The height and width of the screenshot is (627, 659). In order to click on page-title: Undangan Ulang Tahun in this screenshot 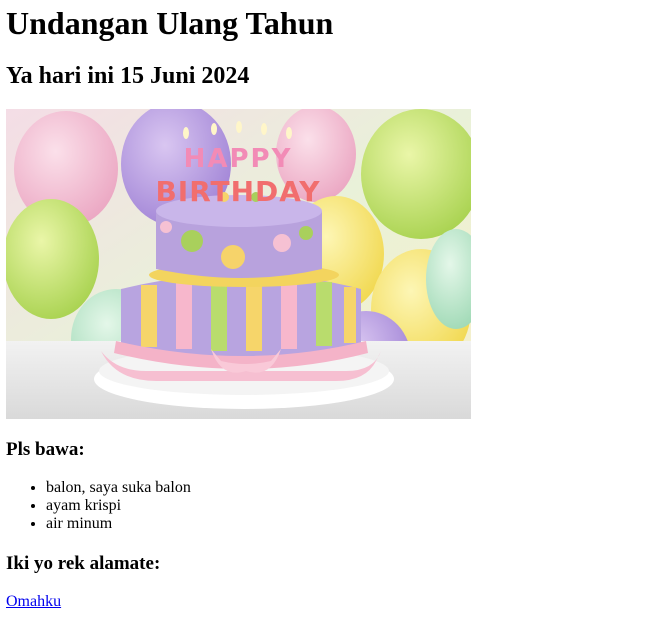, I will do `click(170, 23)`.